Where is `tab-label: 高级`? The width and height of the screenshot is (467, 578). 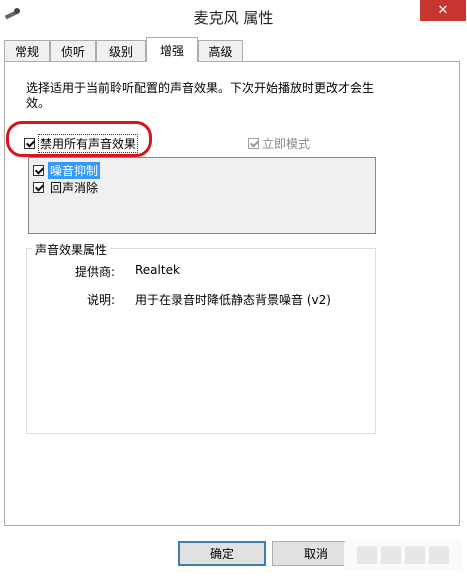
tab-label: 高级 is located at coordinates (220, 51).